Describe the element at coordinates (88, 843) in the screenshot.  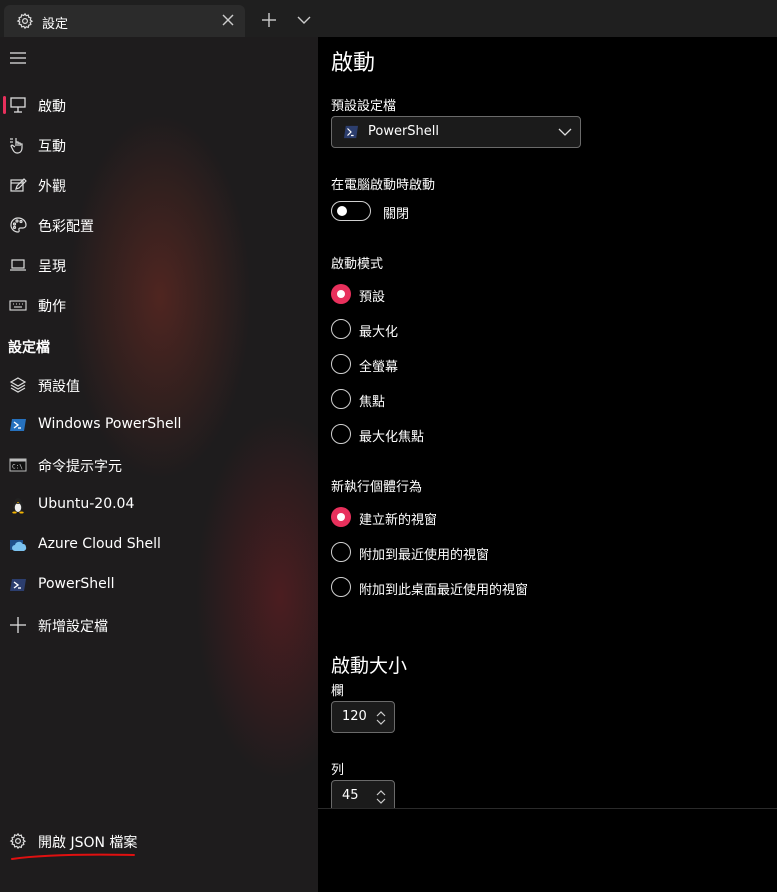
I see `open-json-label: 開啟 JSON 檔案` at that location.